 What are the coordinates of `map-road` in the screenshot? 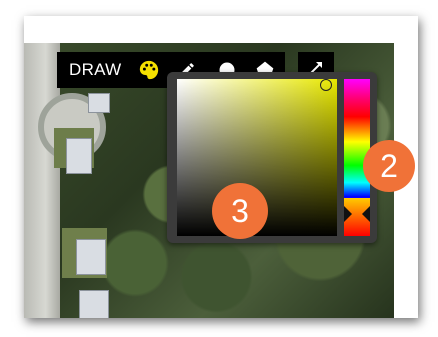 It's located at (42, 180).